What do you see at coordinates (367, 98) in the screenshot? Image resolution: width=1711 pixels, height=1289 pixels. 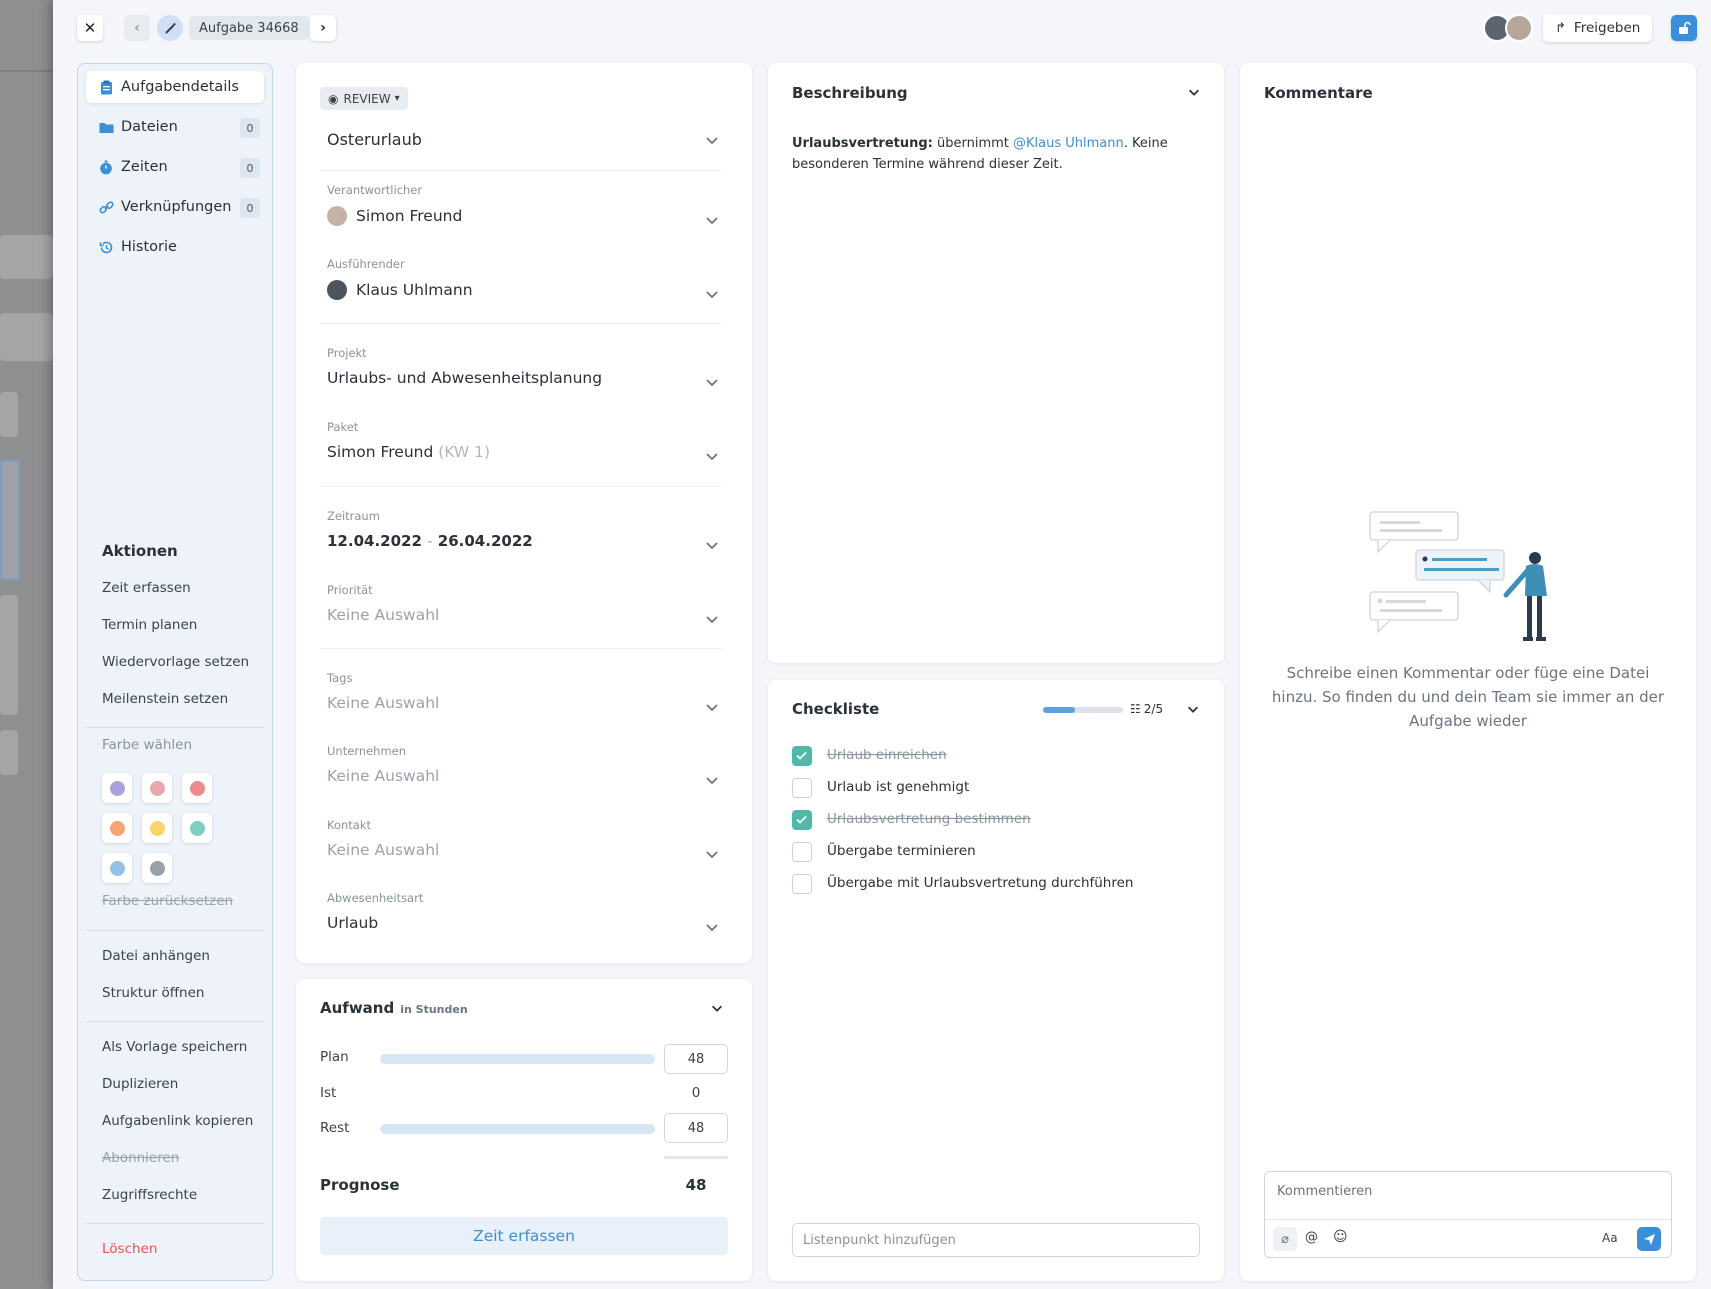 I see `status-label: REVIEW` at bounding box center [367, 98].